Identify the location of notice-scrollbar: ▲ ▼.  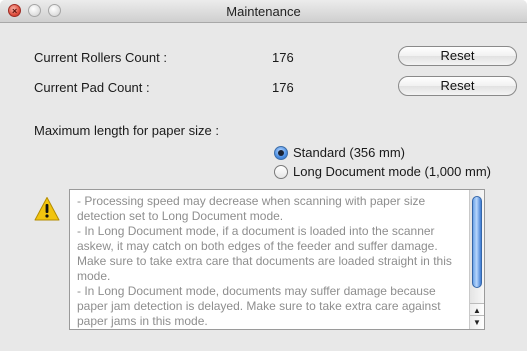
(476, 259).